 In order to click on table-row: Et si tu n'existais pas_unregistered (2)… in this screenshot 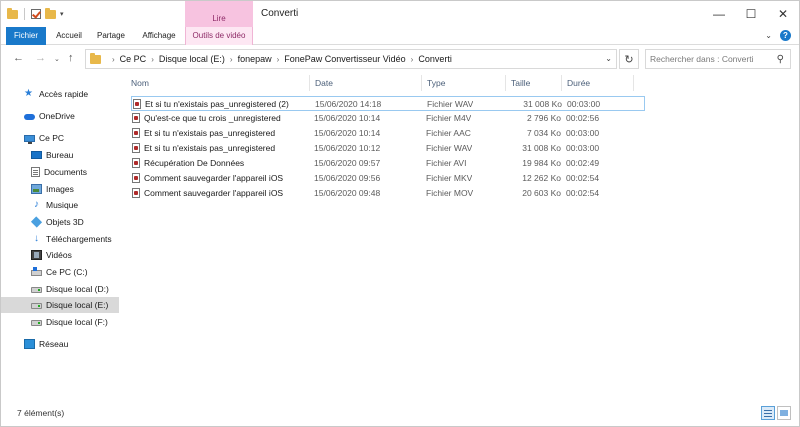, I will do `click(388, 103)`.